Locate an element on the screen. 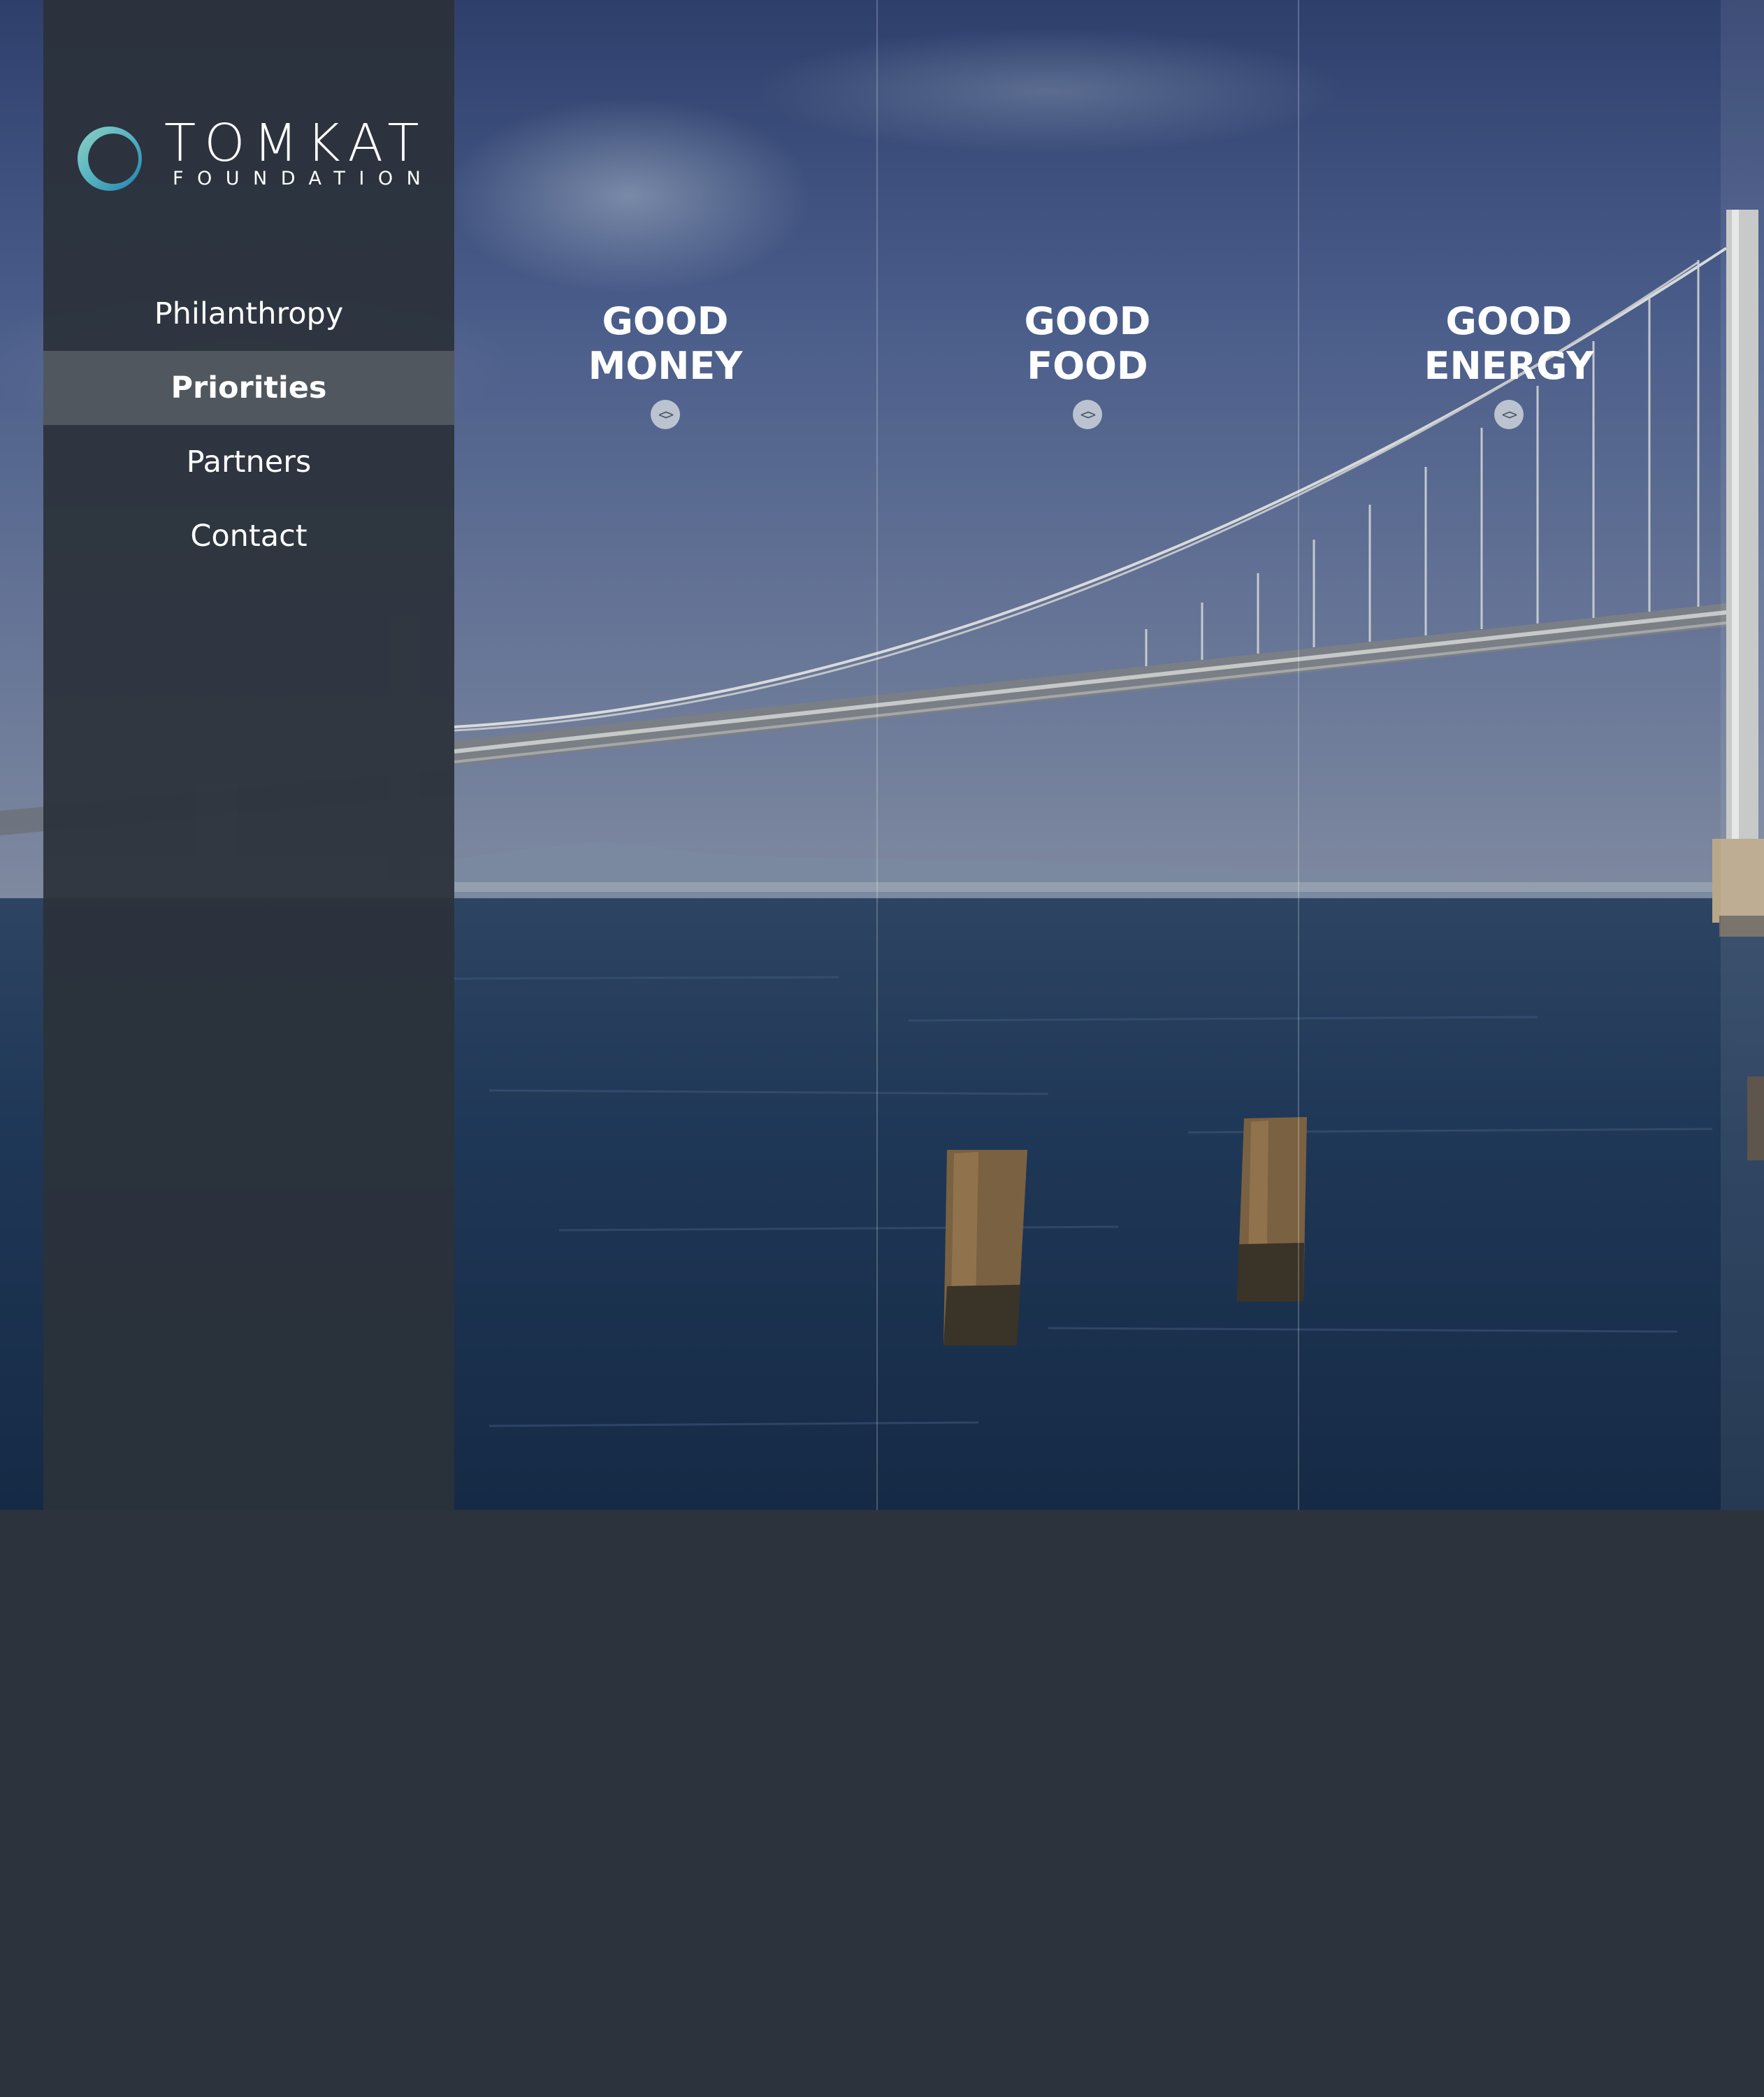 The width and height of the screenshot is (1764, 2097). priority-title: GOOD FOOD is located at coordinates (1087, 344).